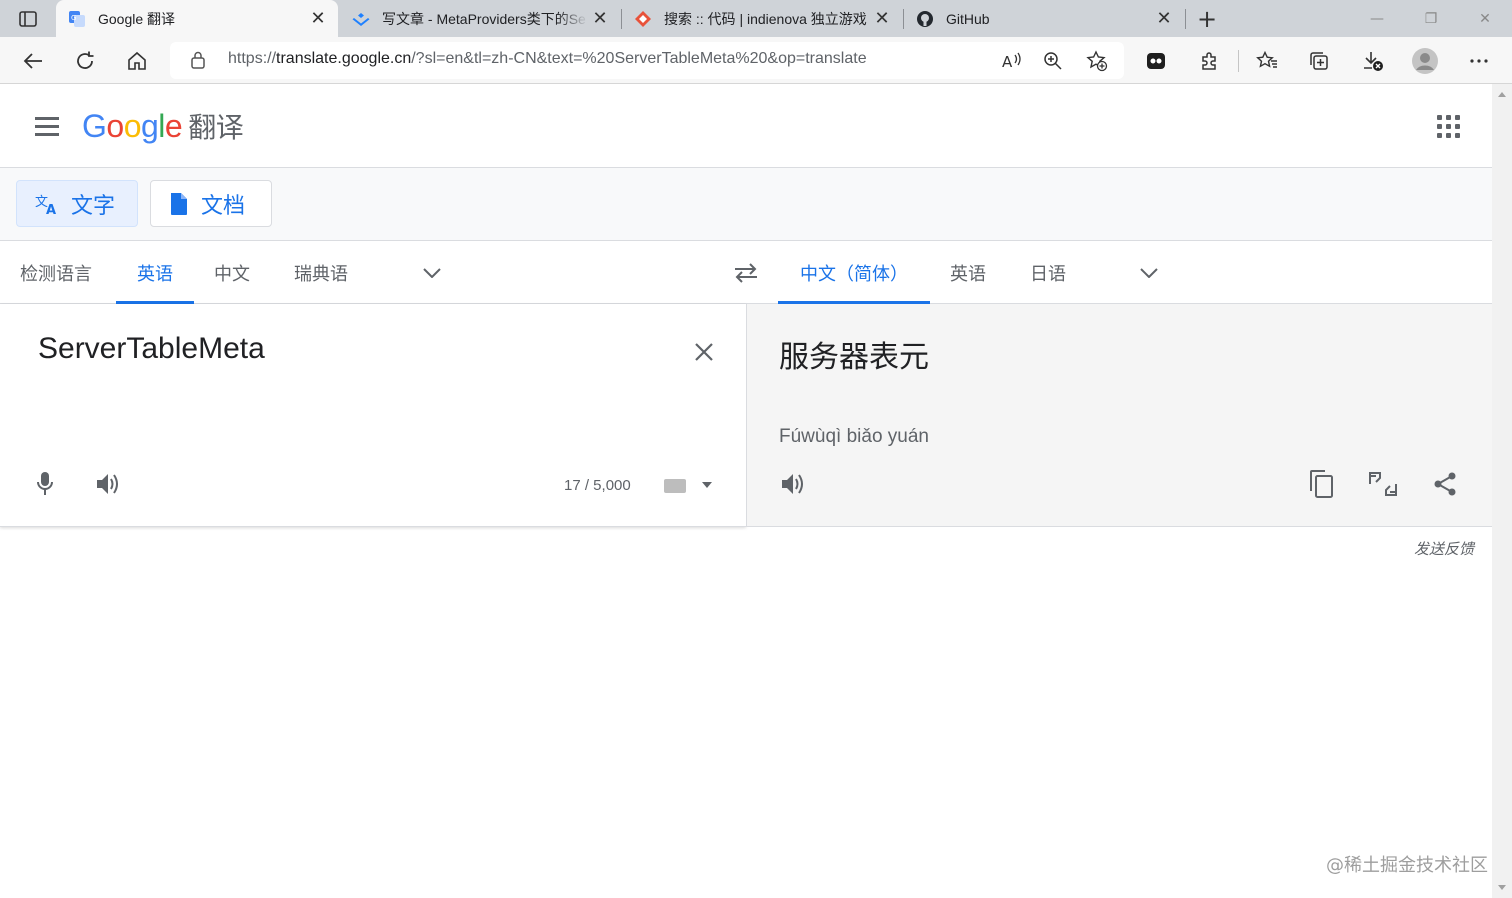 The height and width of the screenshot is (898, 1512). Describe the element at coordinates (854, 357) in the screenshot. I see `translated-text: 服务器表元` at that location.